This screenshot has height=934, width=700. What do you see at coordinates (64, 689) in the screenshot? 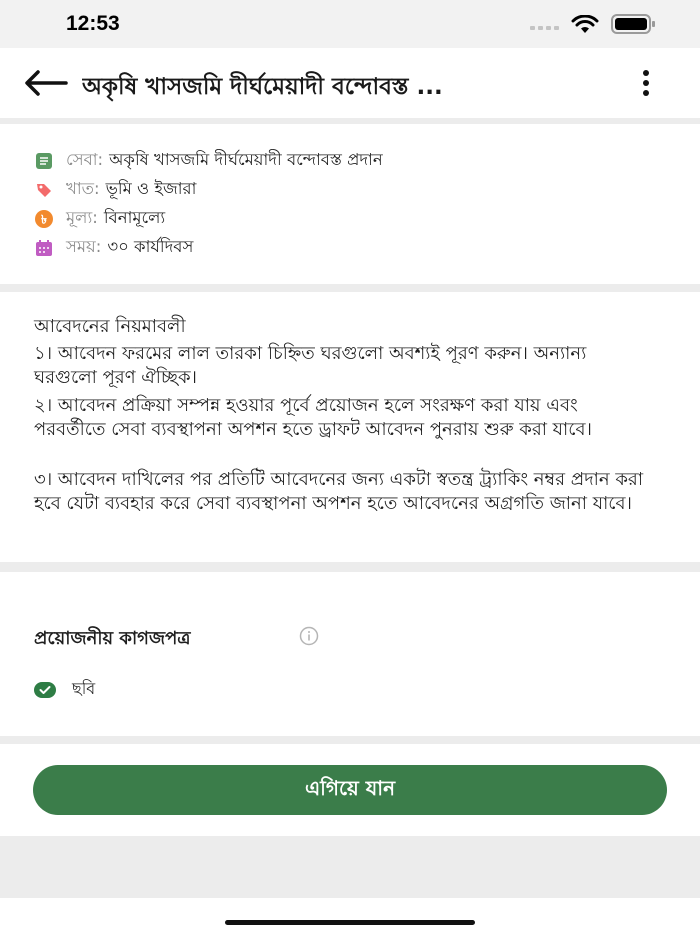
I see `document-item: ছবি` at bounding box center [64, 689].